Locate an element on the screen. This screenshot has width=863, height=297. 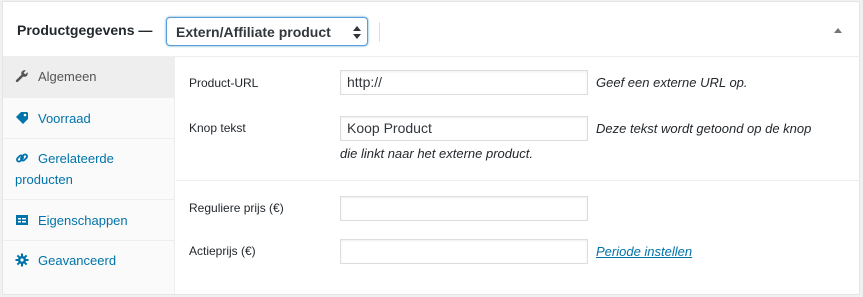
sale-price-input is located at coordinates (464, 251).